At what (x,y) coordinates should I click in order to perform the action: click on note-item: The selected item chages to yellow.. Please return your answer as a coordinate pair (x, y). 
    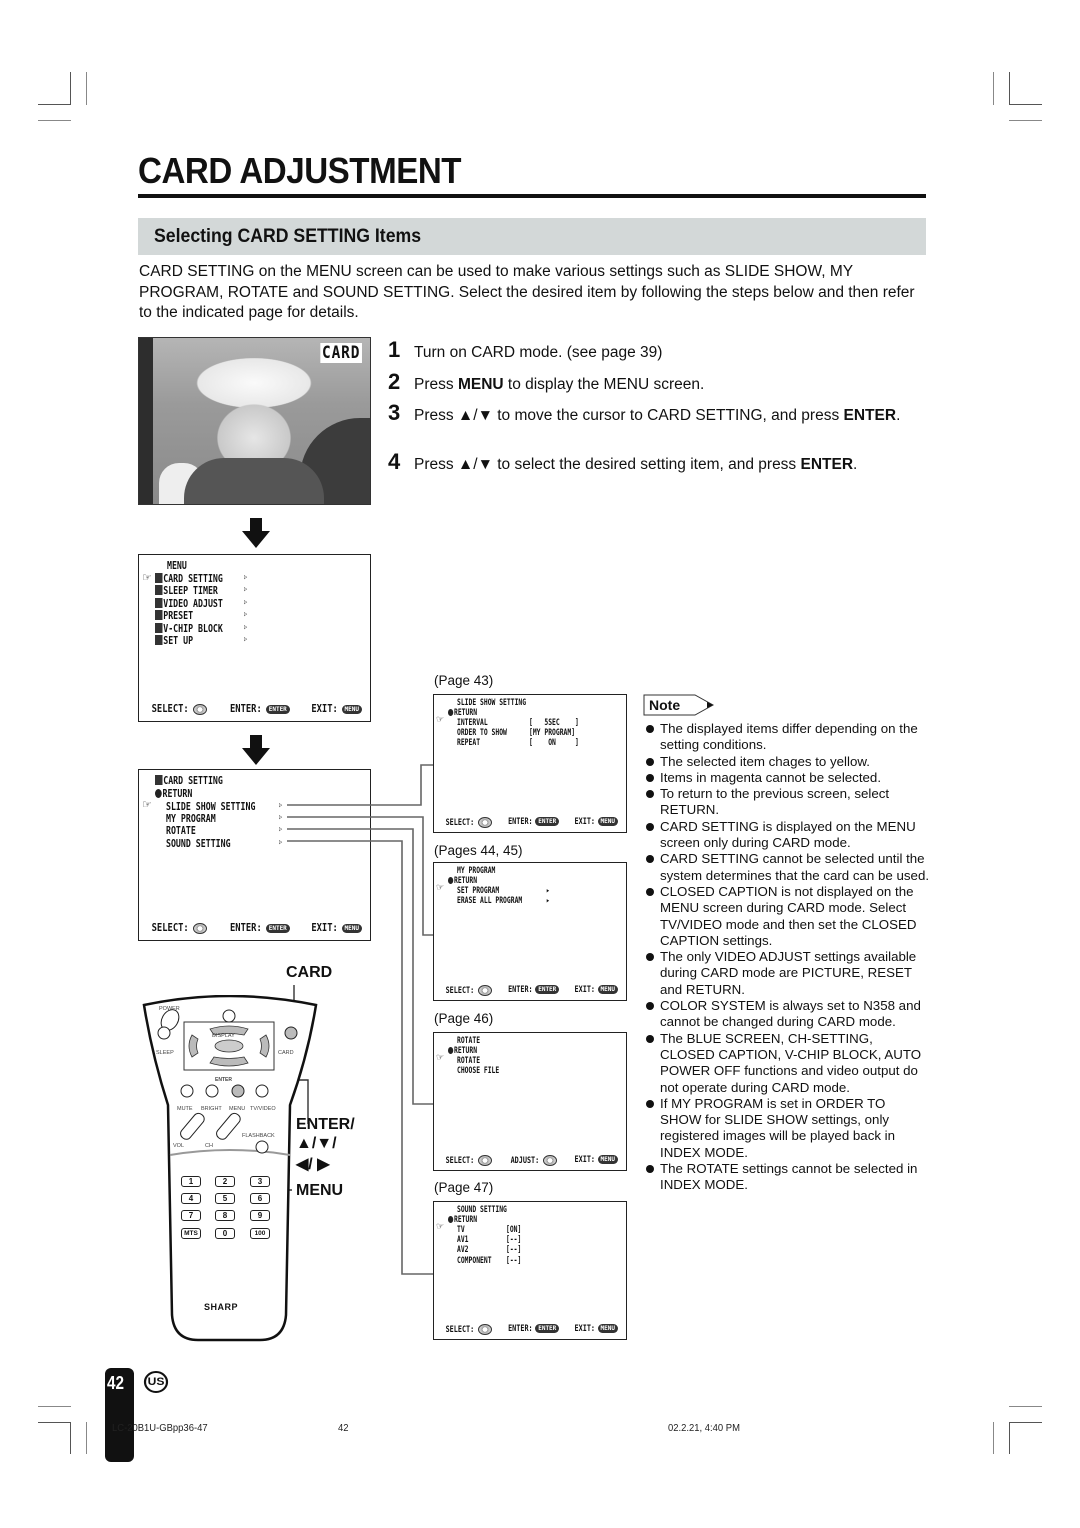
    Looking at the image, I should click on (787, 762).